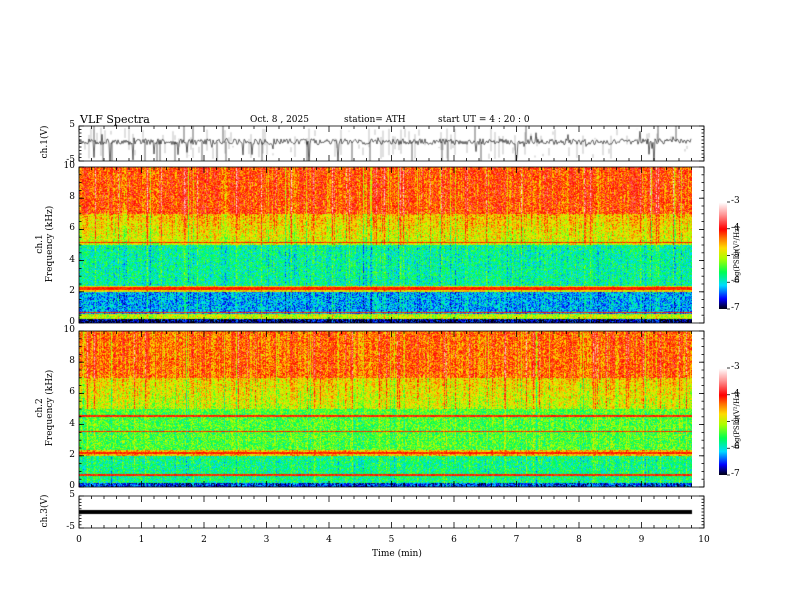  What do you see at coordinates (72, 454) in the screenshot?
I see `ch2-spectrogram-ytick-label: 2` at bounding box center [72, 454].